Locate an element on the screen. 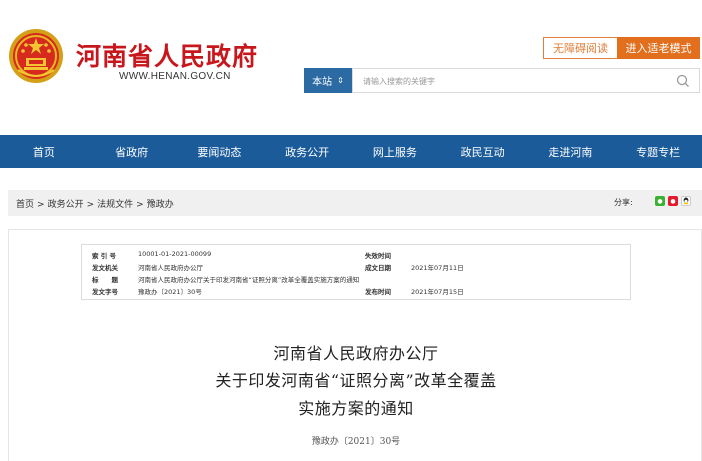  created-label: 成文日期 is located at coordinates (378, 268).